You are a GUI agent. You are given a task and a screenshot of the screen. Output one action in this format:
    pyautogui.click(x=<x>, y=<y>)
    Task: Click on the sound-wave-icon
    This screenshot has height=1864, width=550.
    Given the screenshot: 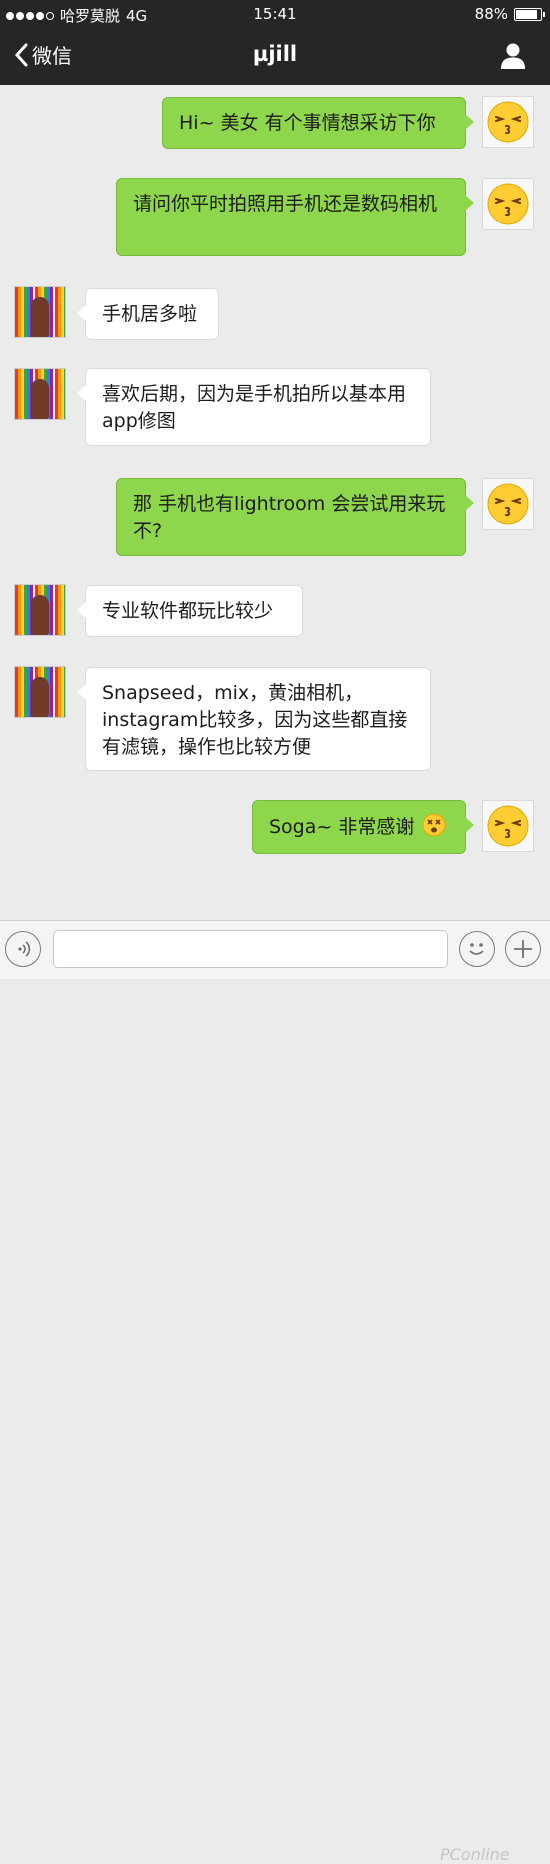 What is the action you would take?
    pyautogui.click(x=24, y=949)
    